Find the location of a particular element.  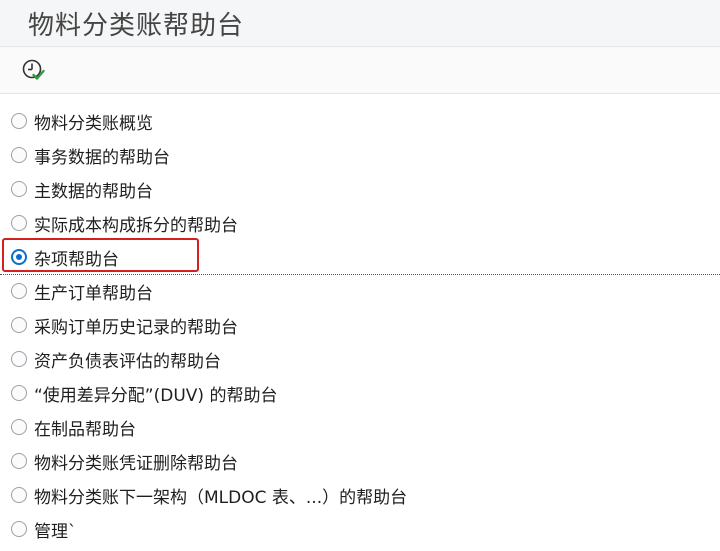

option-production-order: 生产订单帮助台 is located at coordinates (360, 292).